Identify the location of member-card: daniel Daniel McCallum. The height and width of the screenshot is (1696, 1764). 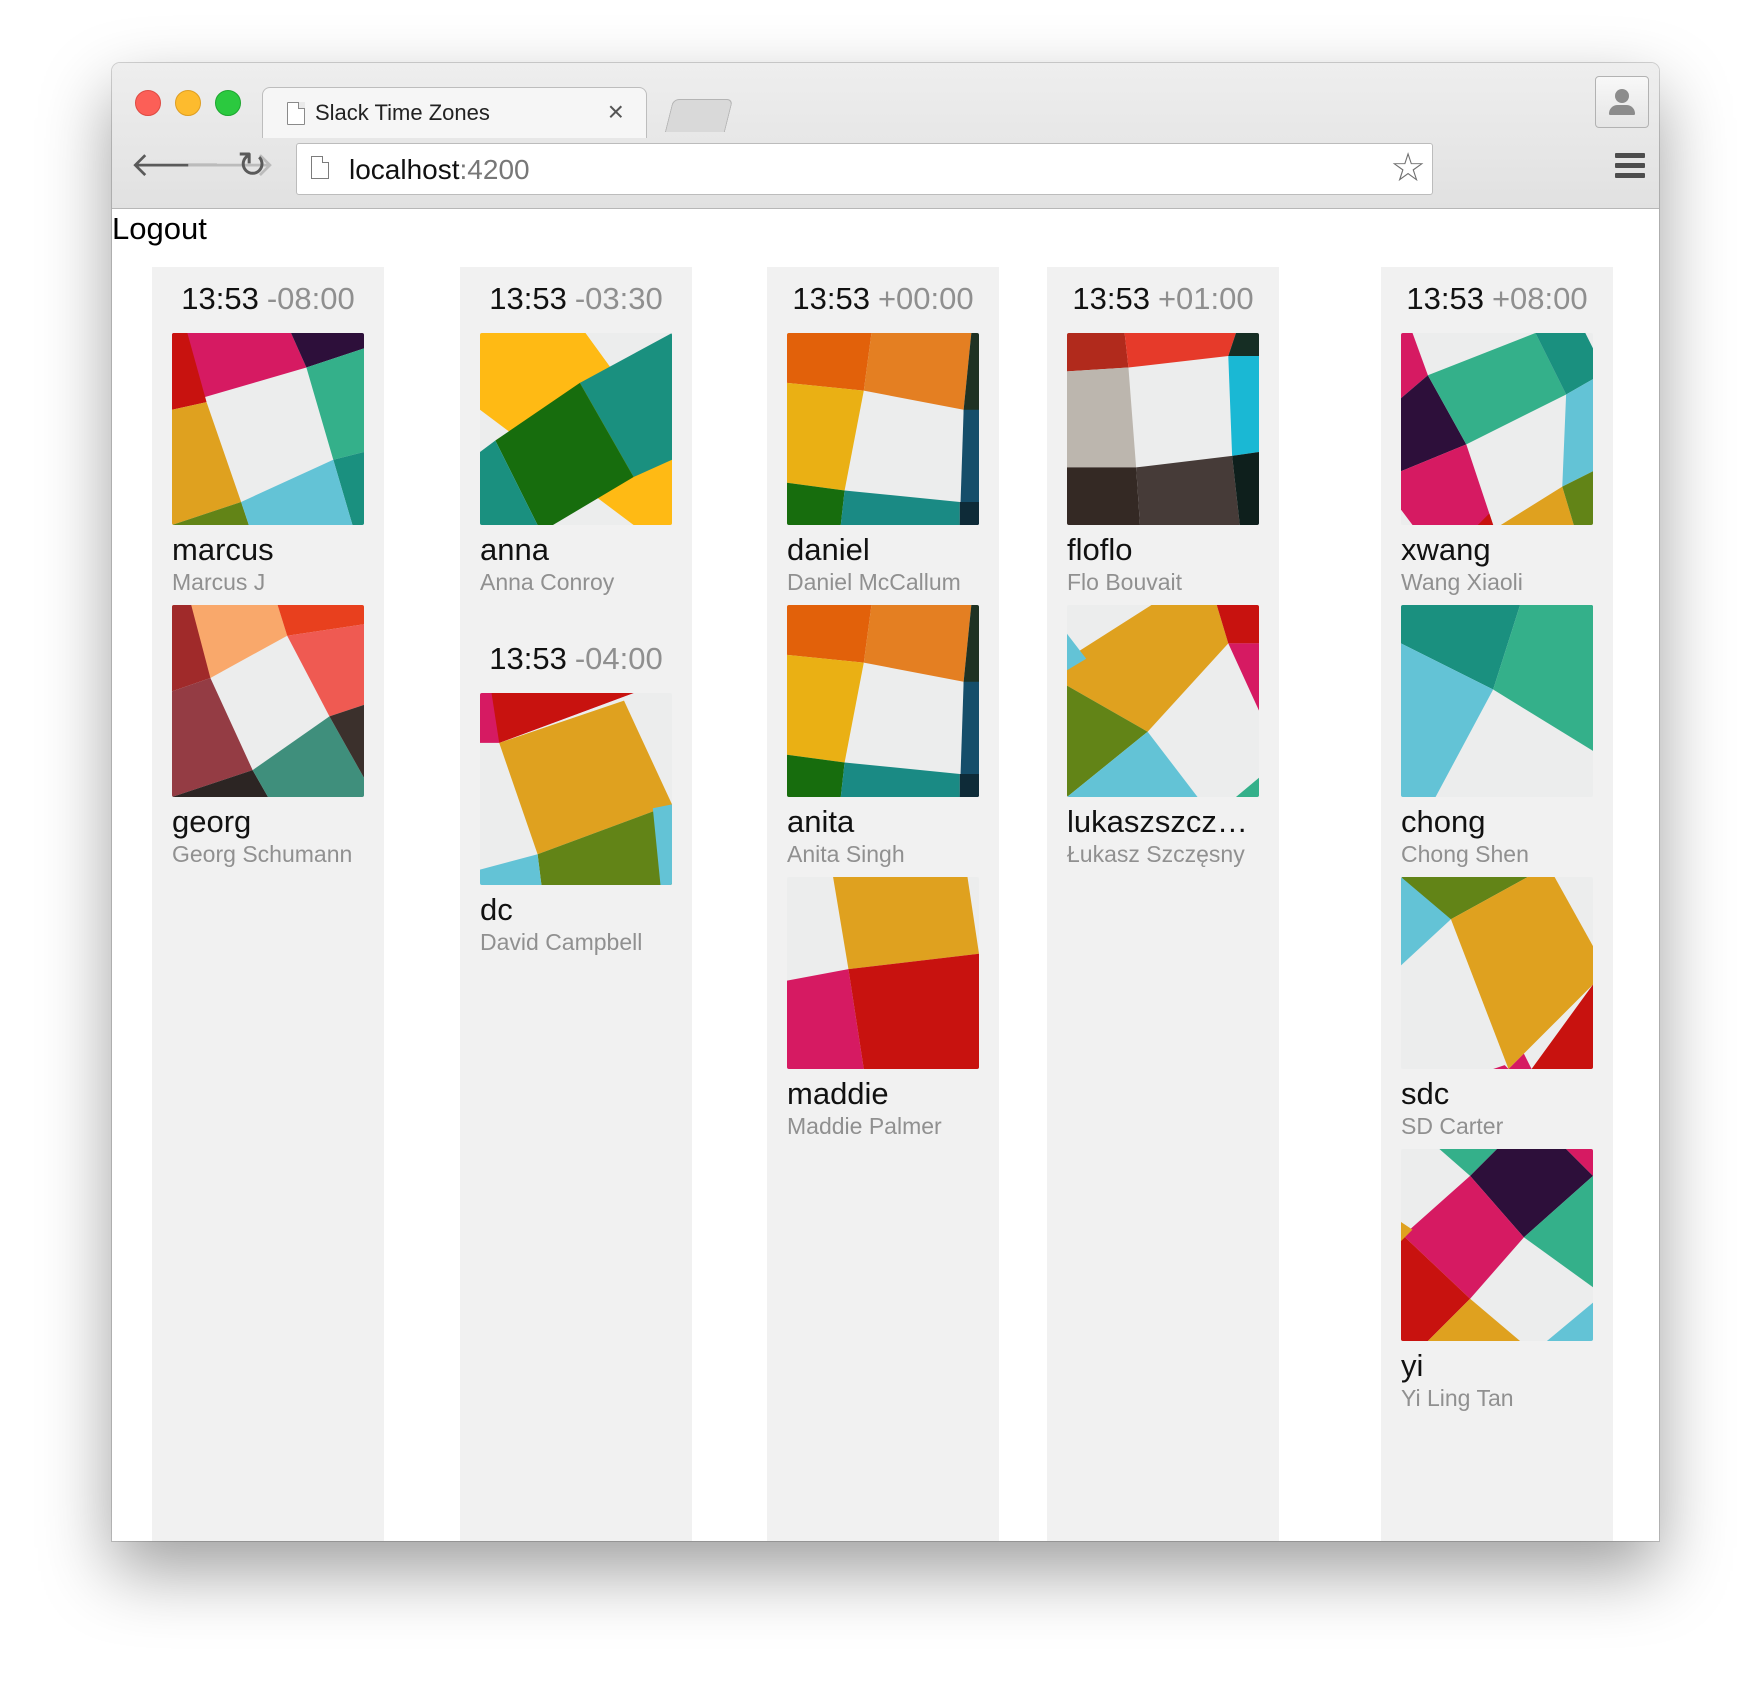
(883, 465).